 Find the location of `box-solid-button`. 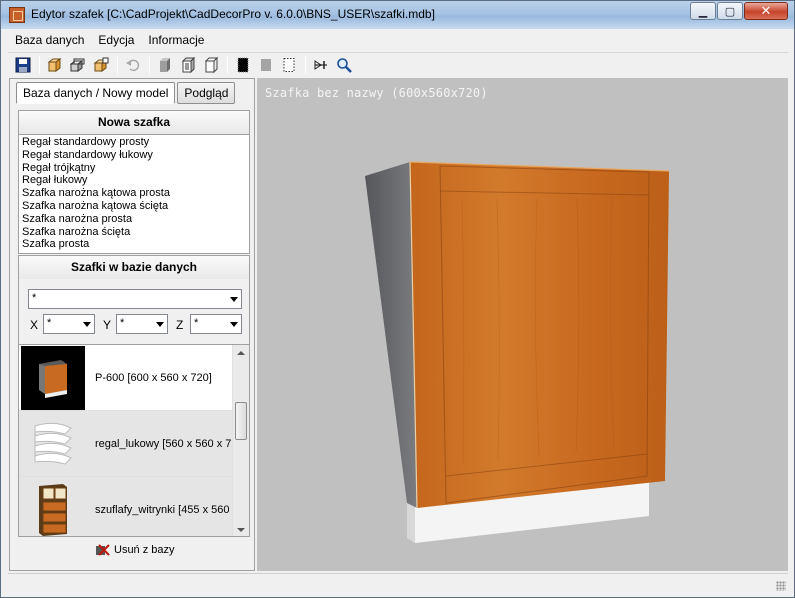

box-solid-button is located at coordinates (165, 65).